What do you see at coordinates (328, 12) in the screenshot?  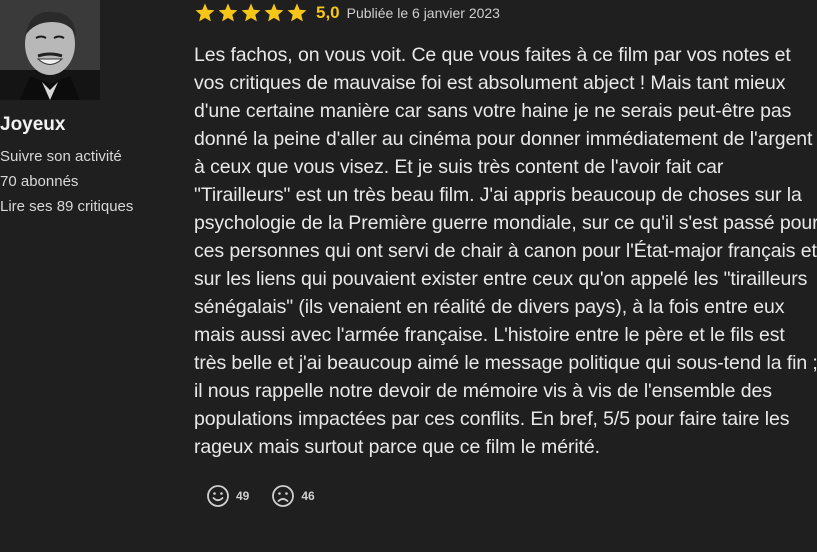 I see `rating-score: 5,0` at bounding box center [328, 12].